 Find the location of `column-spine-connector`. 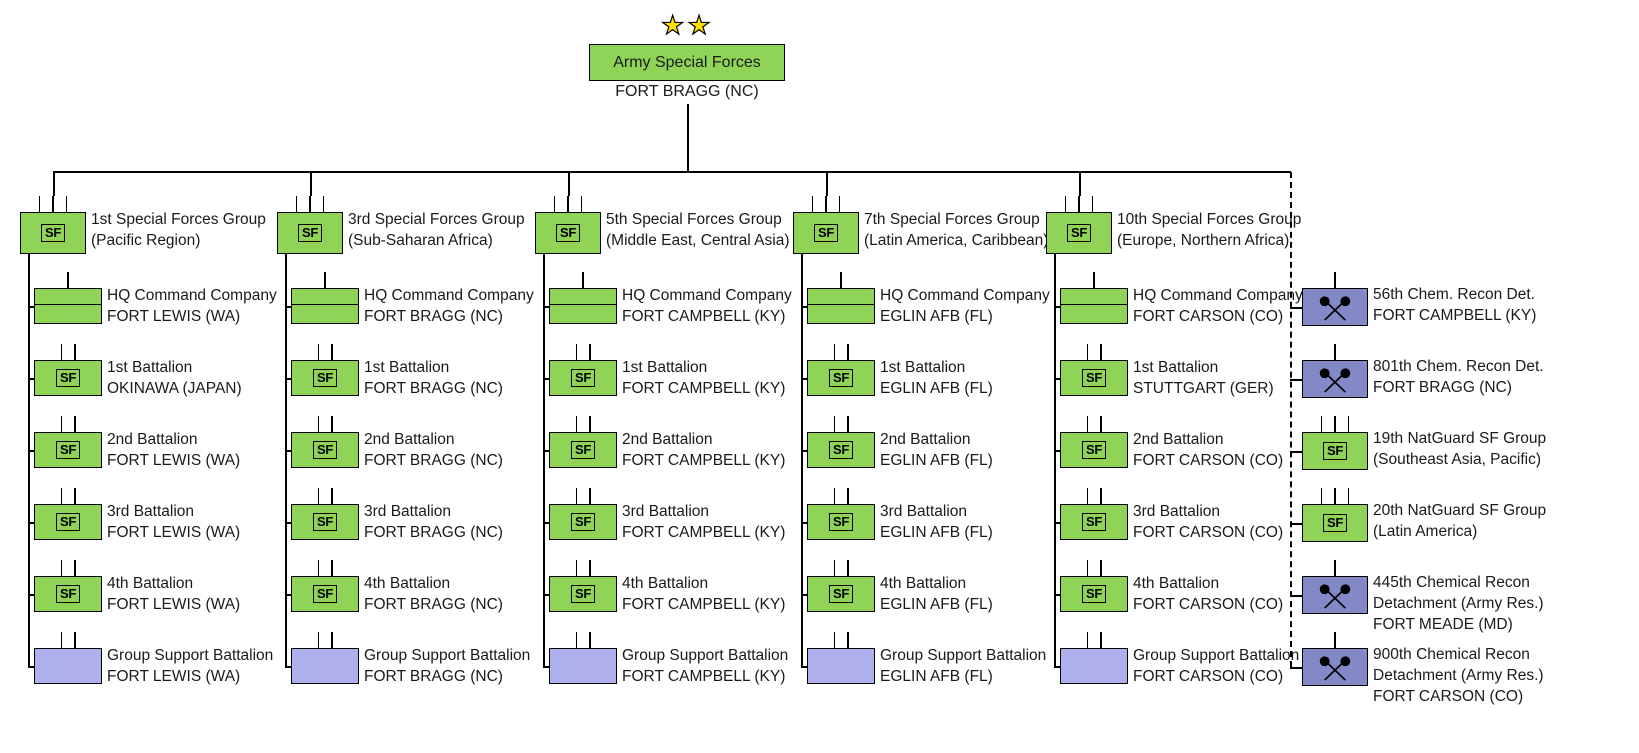

column-spine-connector is located at coordinates (29, 460).